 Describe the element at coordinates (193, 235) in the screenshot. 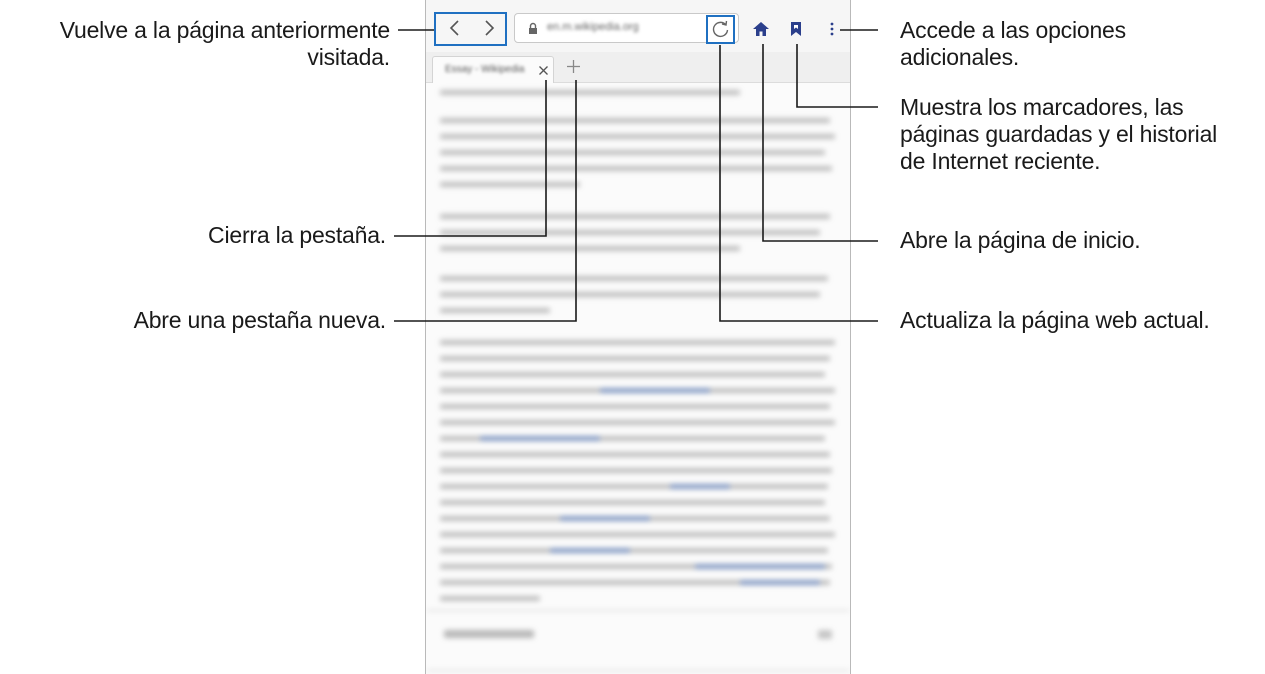

I see `callout-close-tab: Cierra la pestaña.` at that location.